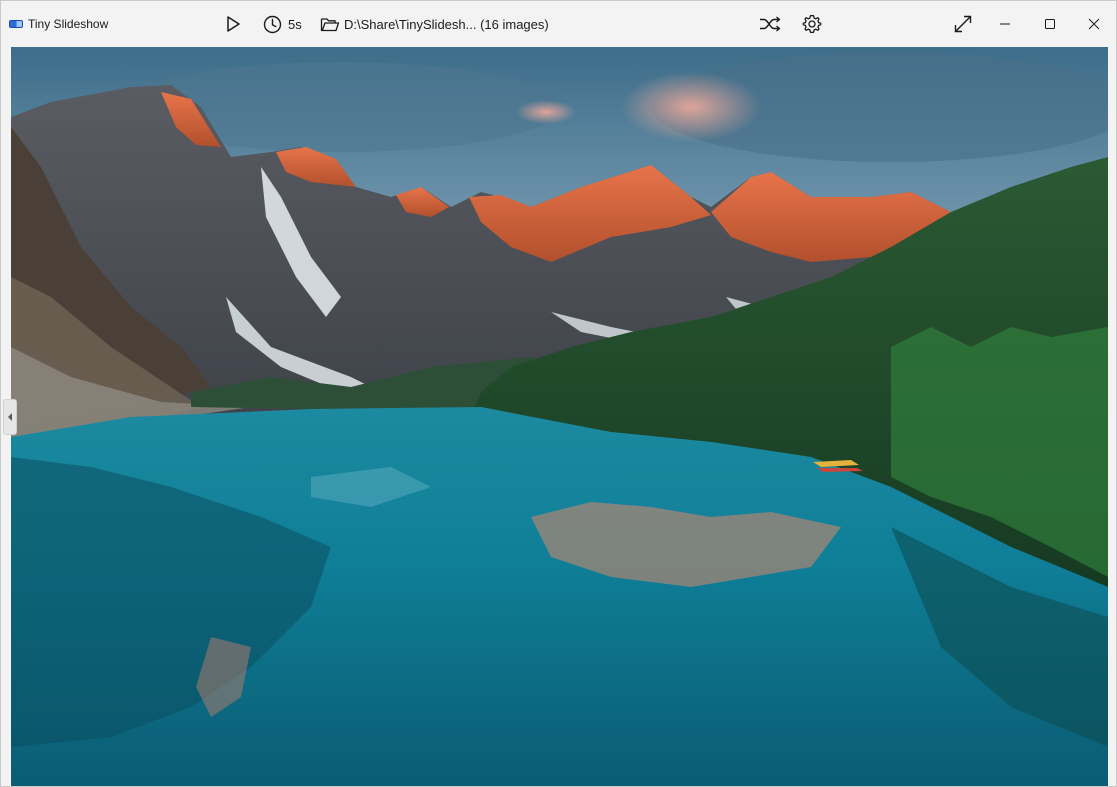 The width and height of the screenshot is (1117, 787). What do you see at coordinates (295, 24) in the screenshot?
I see `interval-label: 5s` at bounding box center [295, 24].